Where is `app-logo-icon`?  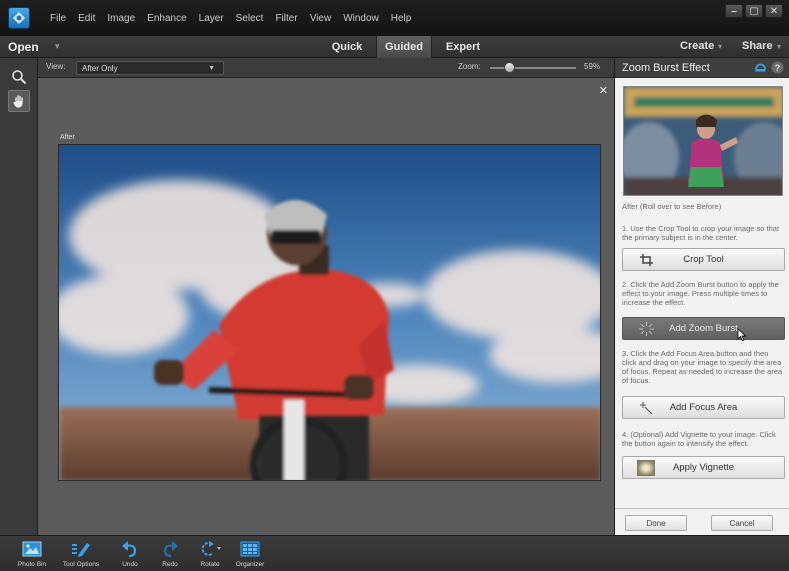 app-logo-icon is located at coordinates (19, 18).